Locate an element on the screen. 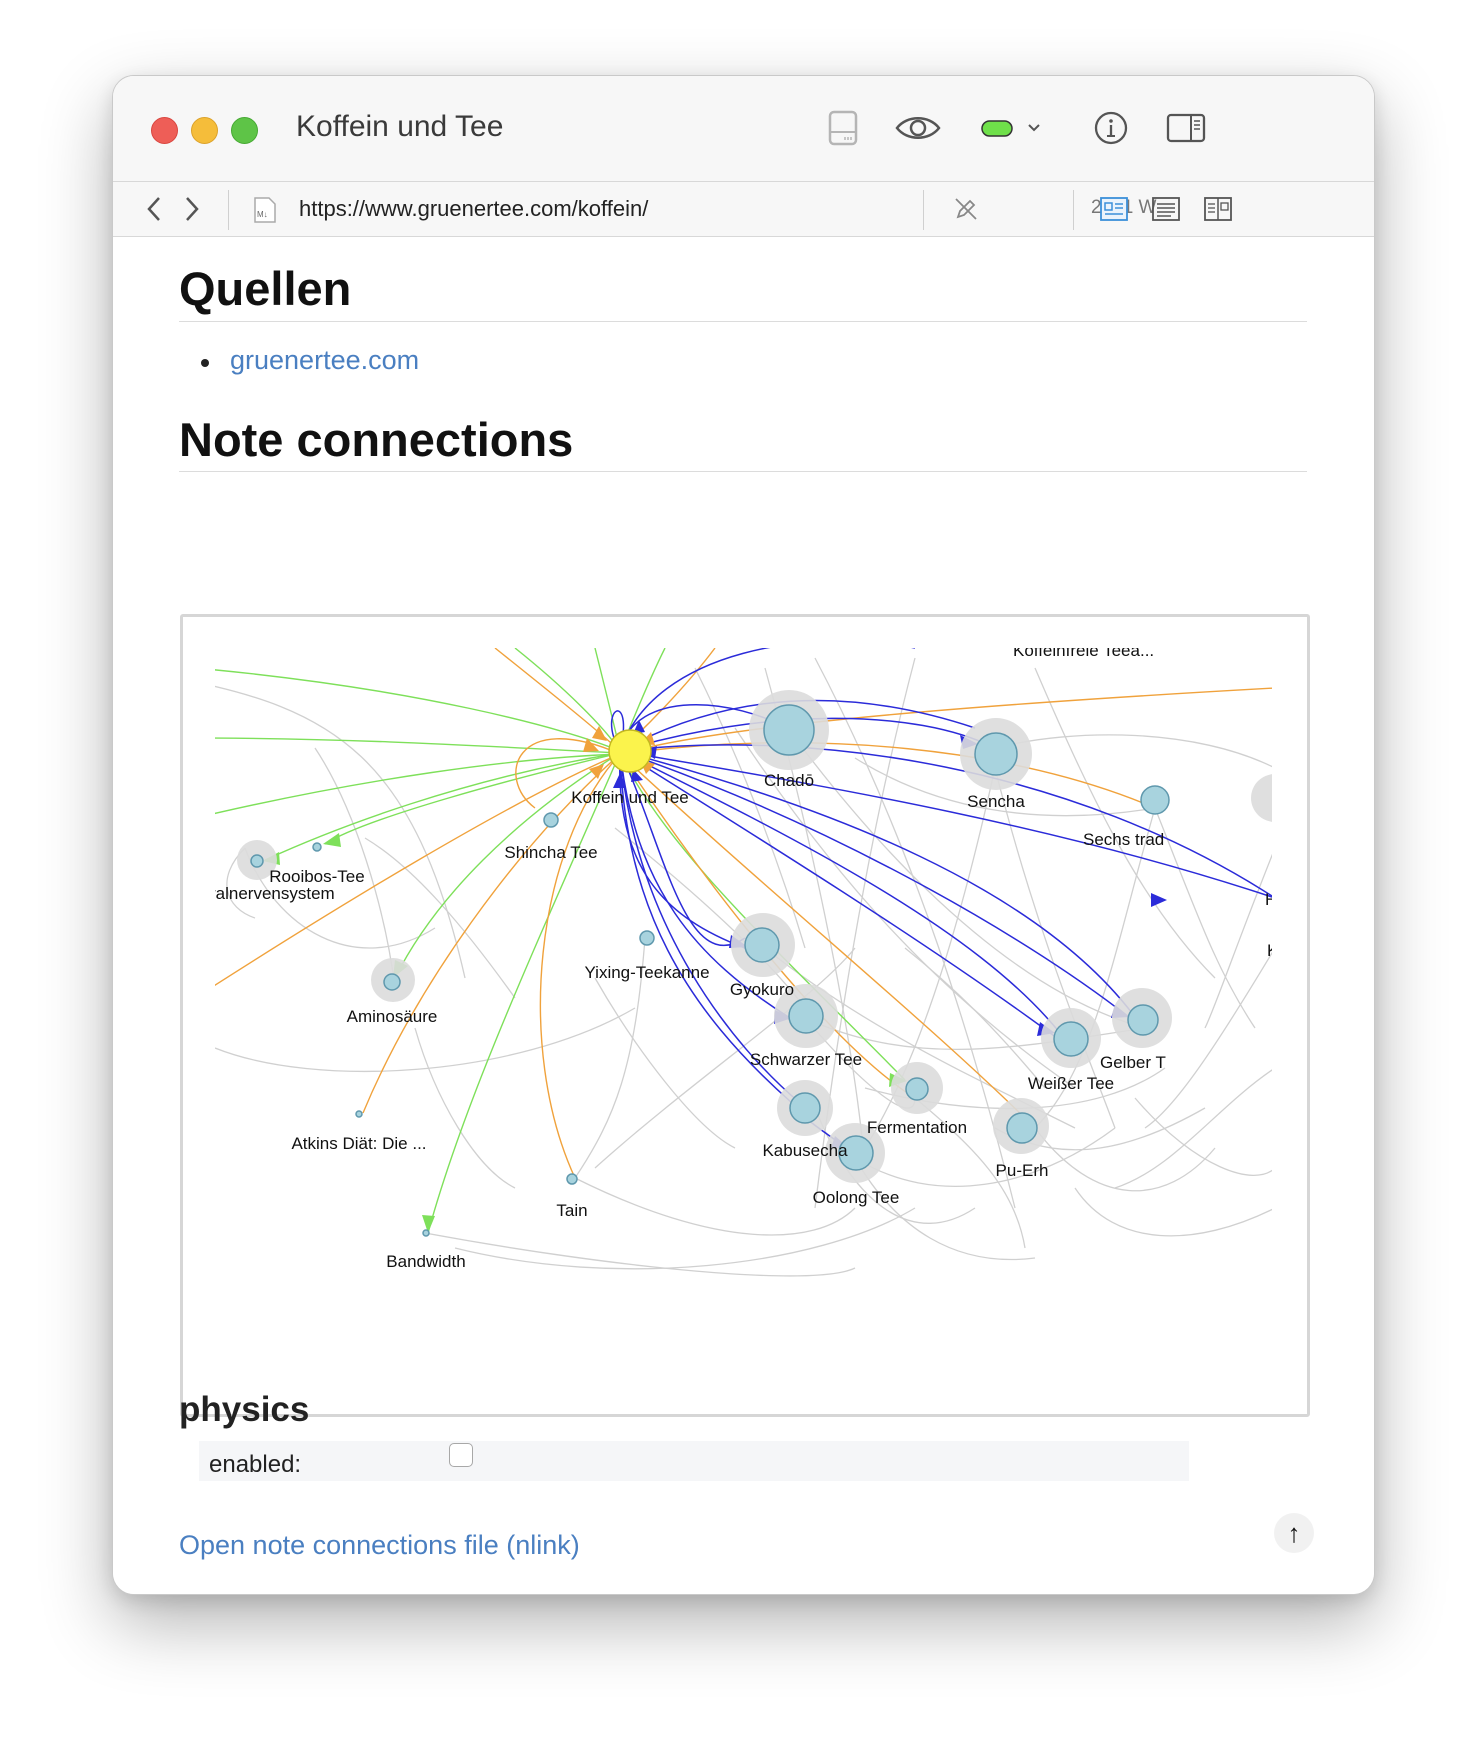  sidebar-toggle-icon is located at coordinates (843, 128).